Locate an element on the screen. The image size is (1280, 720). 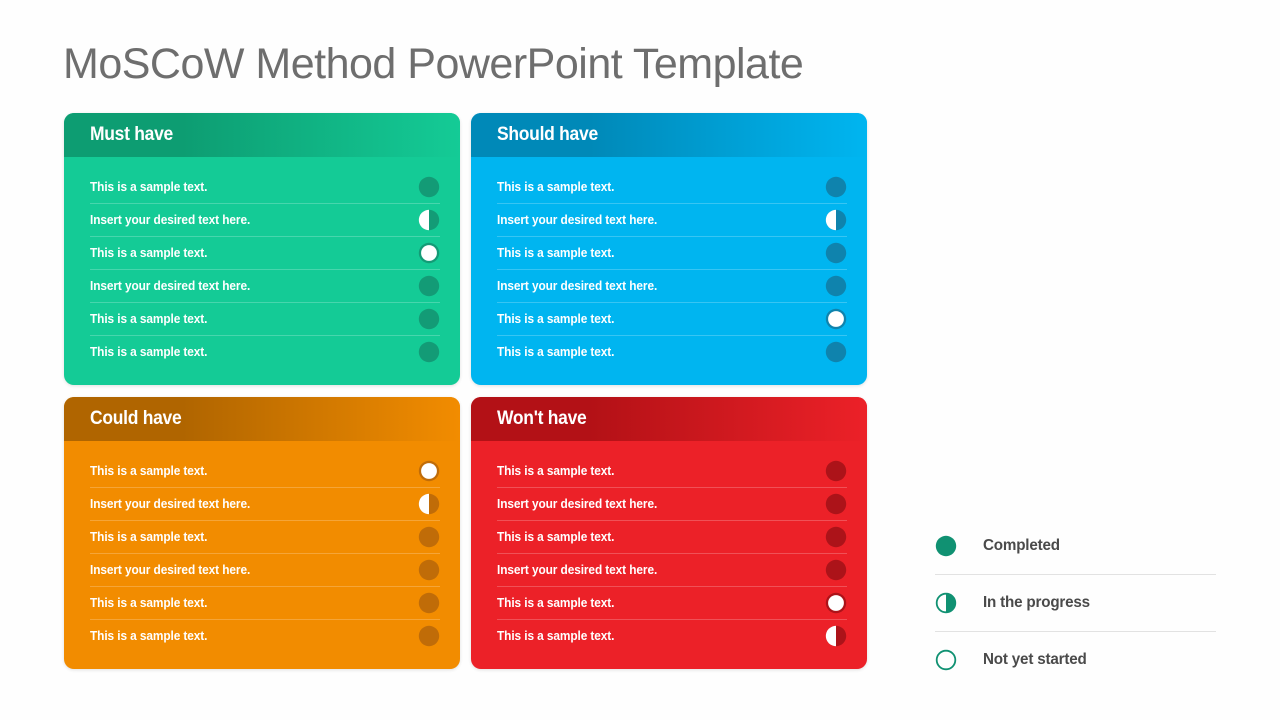
legend-item-label: Completed is located at coordinates (1021, 545).